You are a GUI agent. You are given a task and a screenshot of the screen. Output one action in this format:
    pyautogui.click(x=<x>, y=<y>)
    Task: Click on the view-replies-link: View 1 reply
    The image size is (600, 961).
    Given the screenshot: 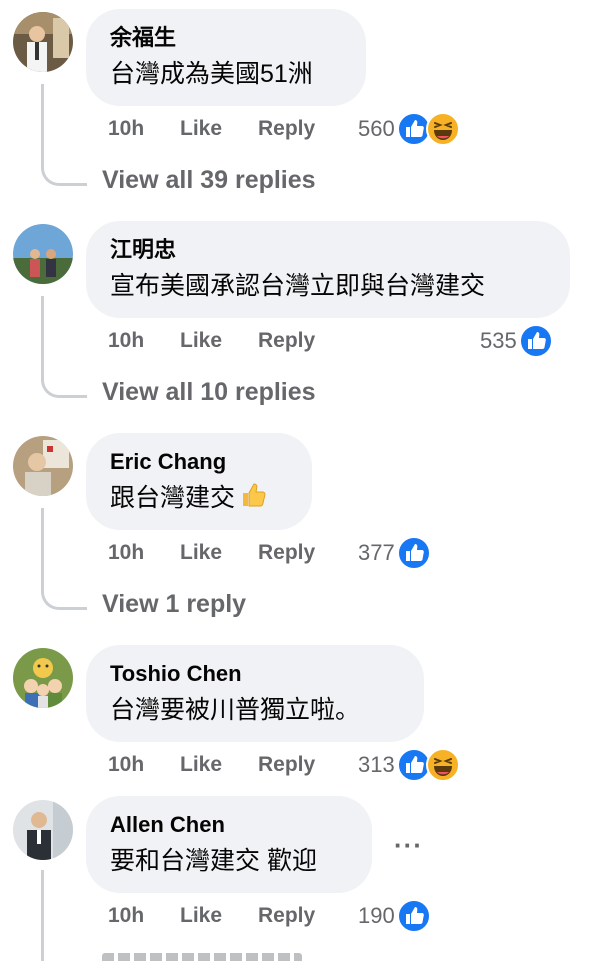 What is the action you would take?
    pyautogui.click(x=174, y=604)
    